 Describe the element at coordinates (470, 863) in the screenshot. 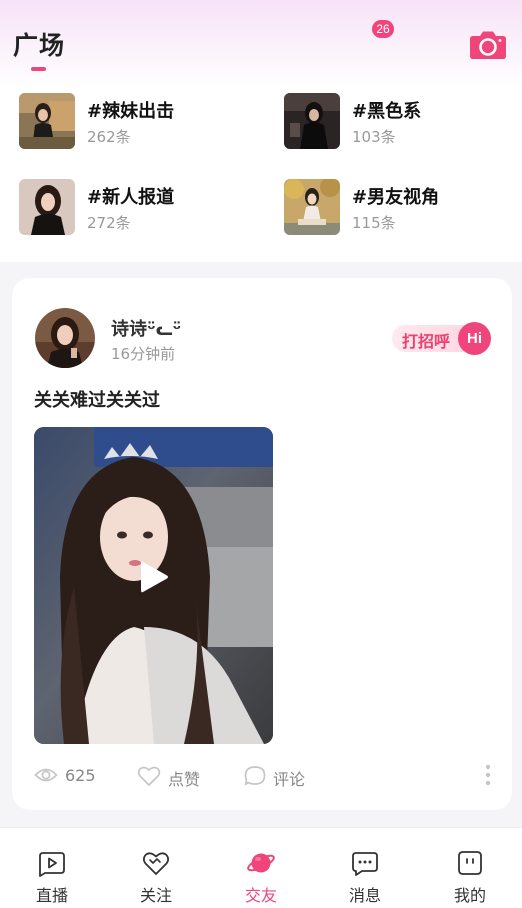

I see `profile-icon` at that location.